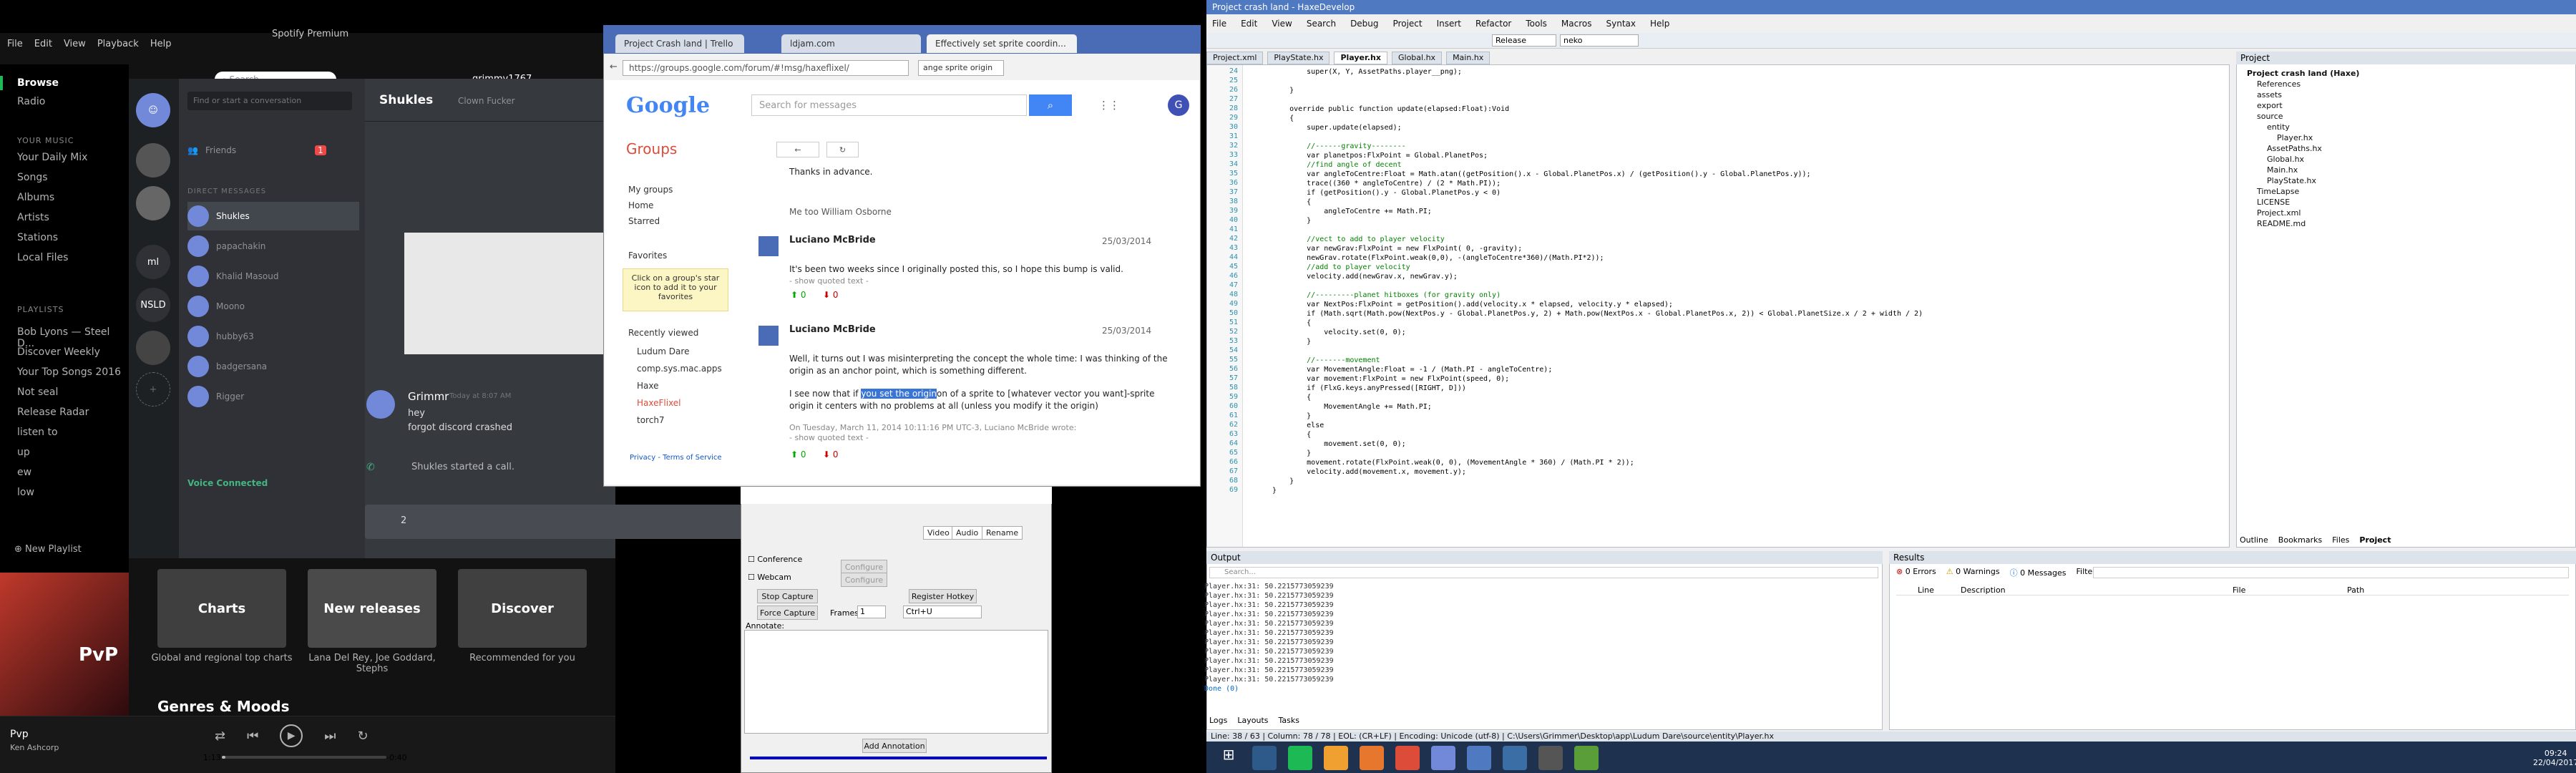 This screenshot has width=2576, height=773. Describe the element at coordinates (37, 238) in the screenshot. I see `library-stations: Stations` at that location.